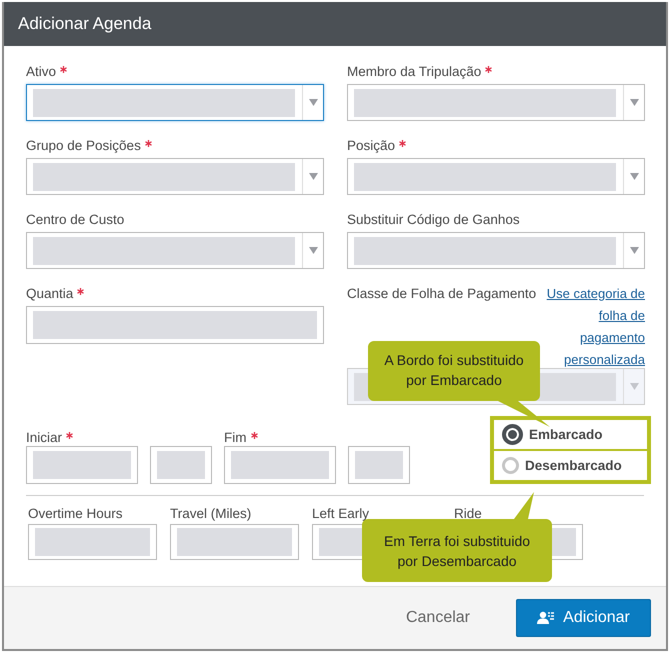  What do you see at coordinates (371, 145) in the screenshot?
I see `field-label: Posição` at bounding box center [371, 145].